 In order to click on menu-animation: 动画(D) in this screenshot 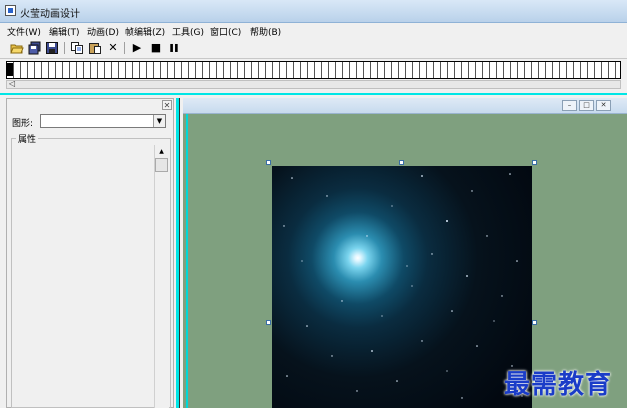, I will do `click(103, 31)`.